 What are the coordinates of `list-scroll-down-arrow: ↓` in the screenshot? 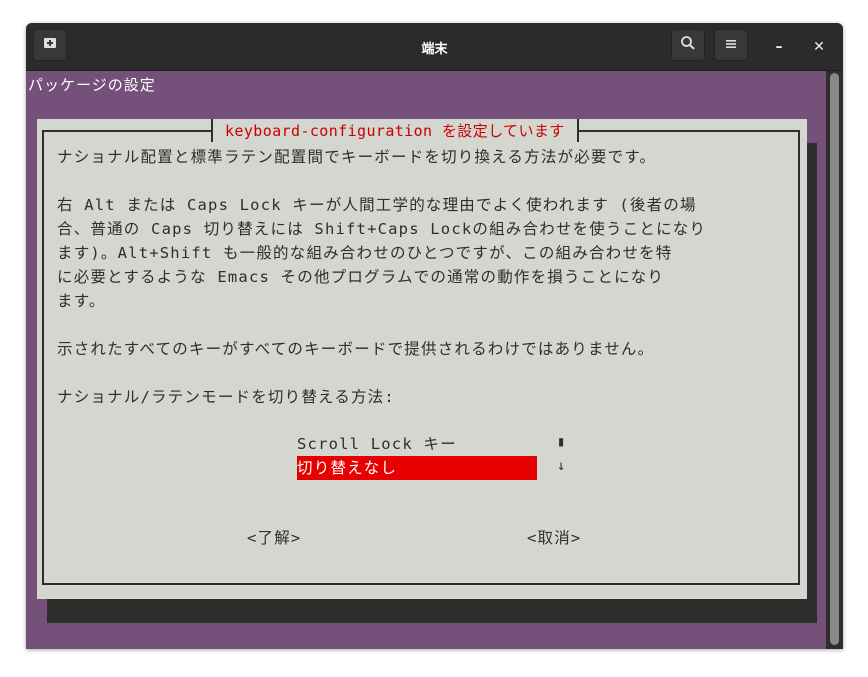 It's located at (561, 466).